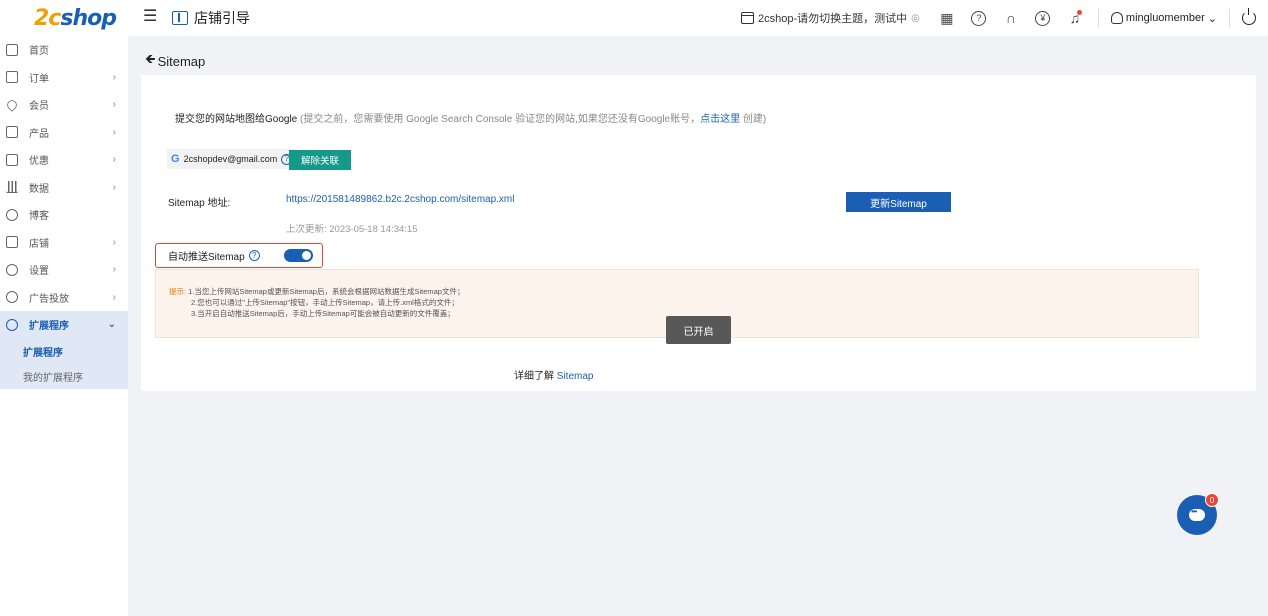 Image resolution: width=1268 pixels, height=616 pixels. Describe the element at coordinates (898, 202) in the screenshot. I see `update-sitemap-button: 更新Sitemap` at that location.